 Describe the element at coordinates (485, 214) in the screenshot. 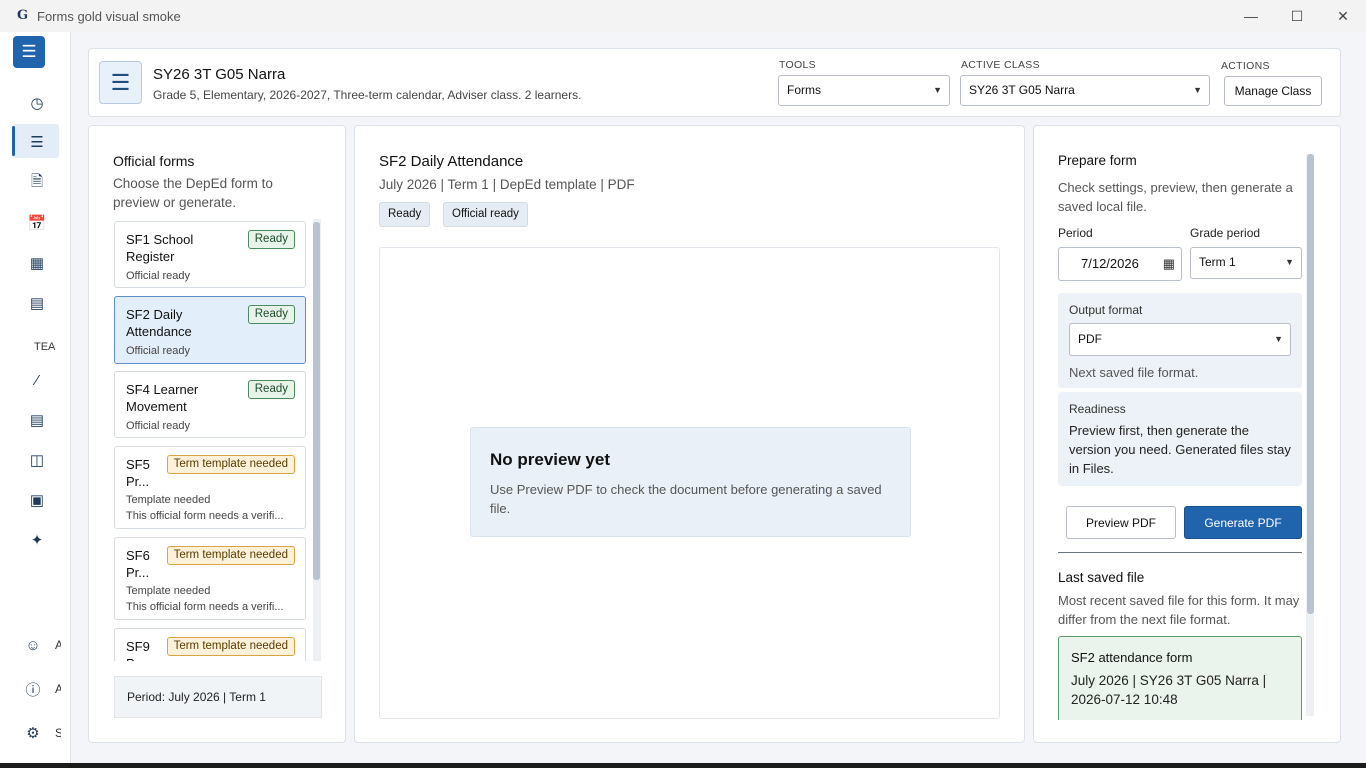

I see `official-ready-chip: Official ready` at that location.